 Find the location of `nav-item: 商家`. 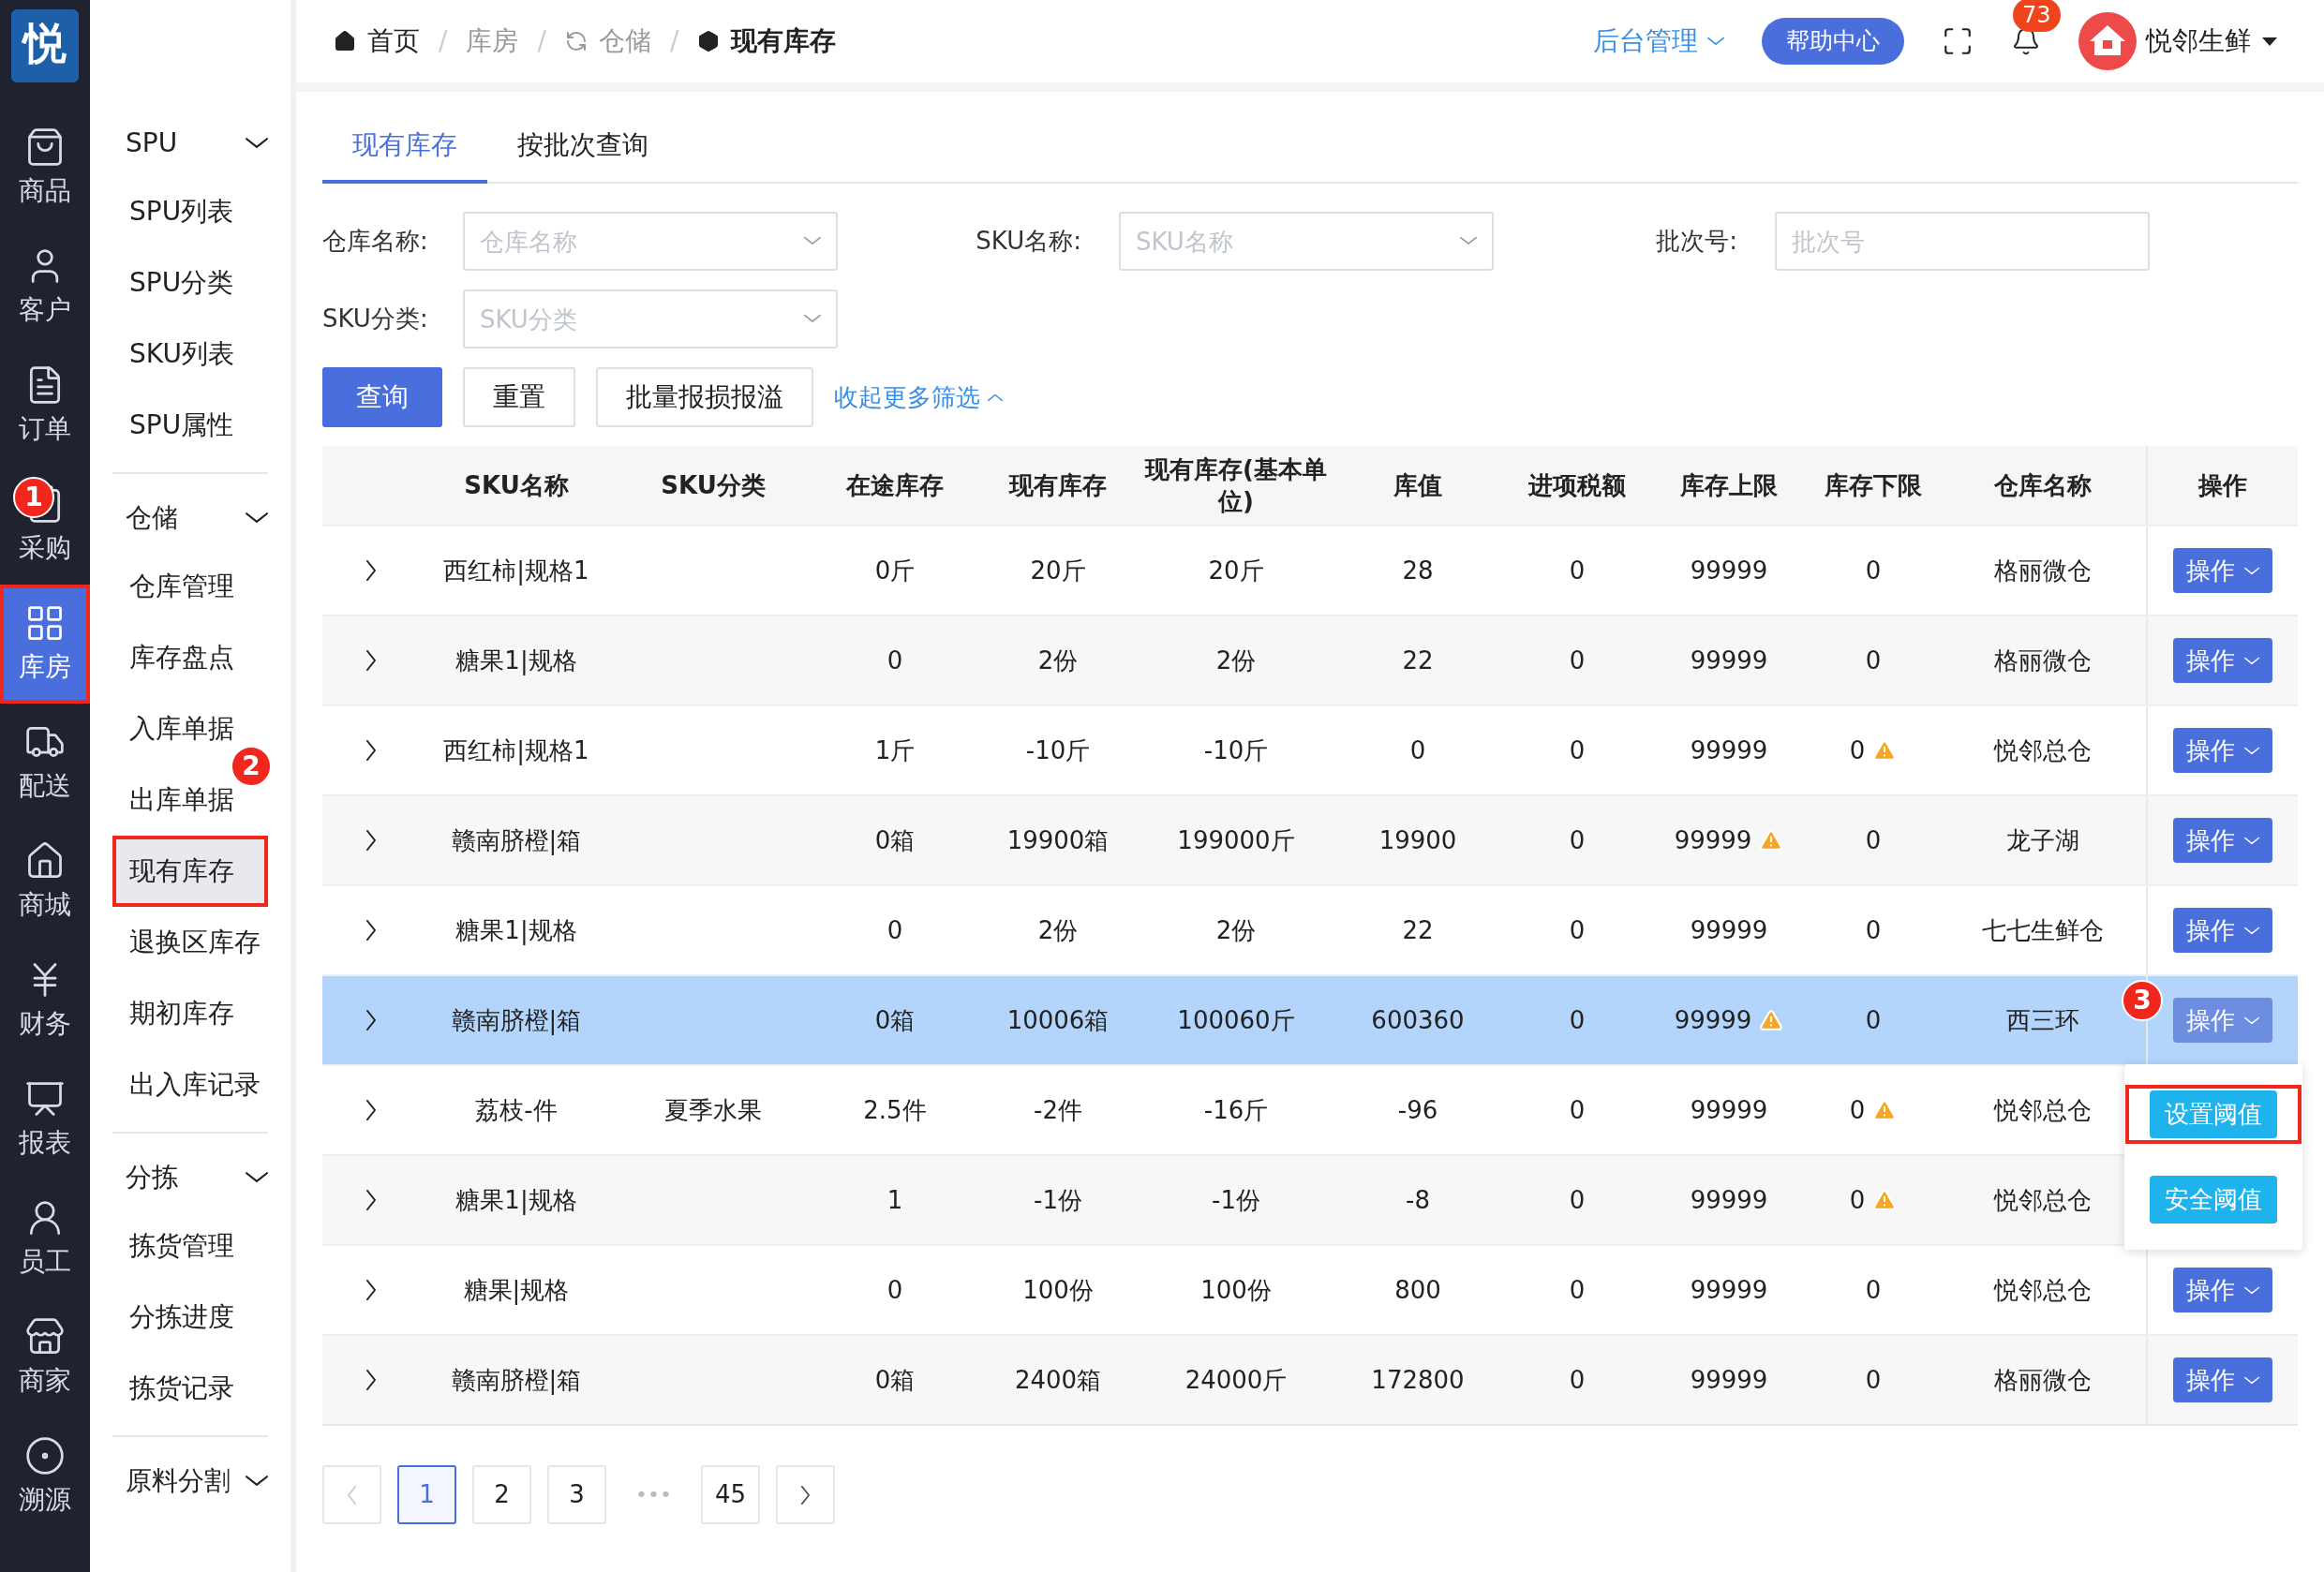

nav-item: 商家 is located at coordinates (45, 1357).